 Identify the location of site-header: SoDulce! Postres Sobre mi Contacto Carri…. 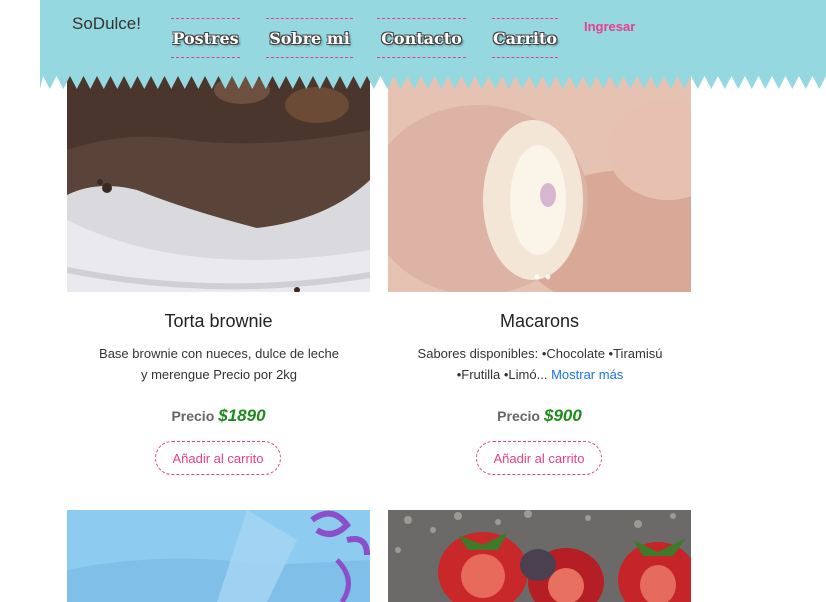
(433, 45).